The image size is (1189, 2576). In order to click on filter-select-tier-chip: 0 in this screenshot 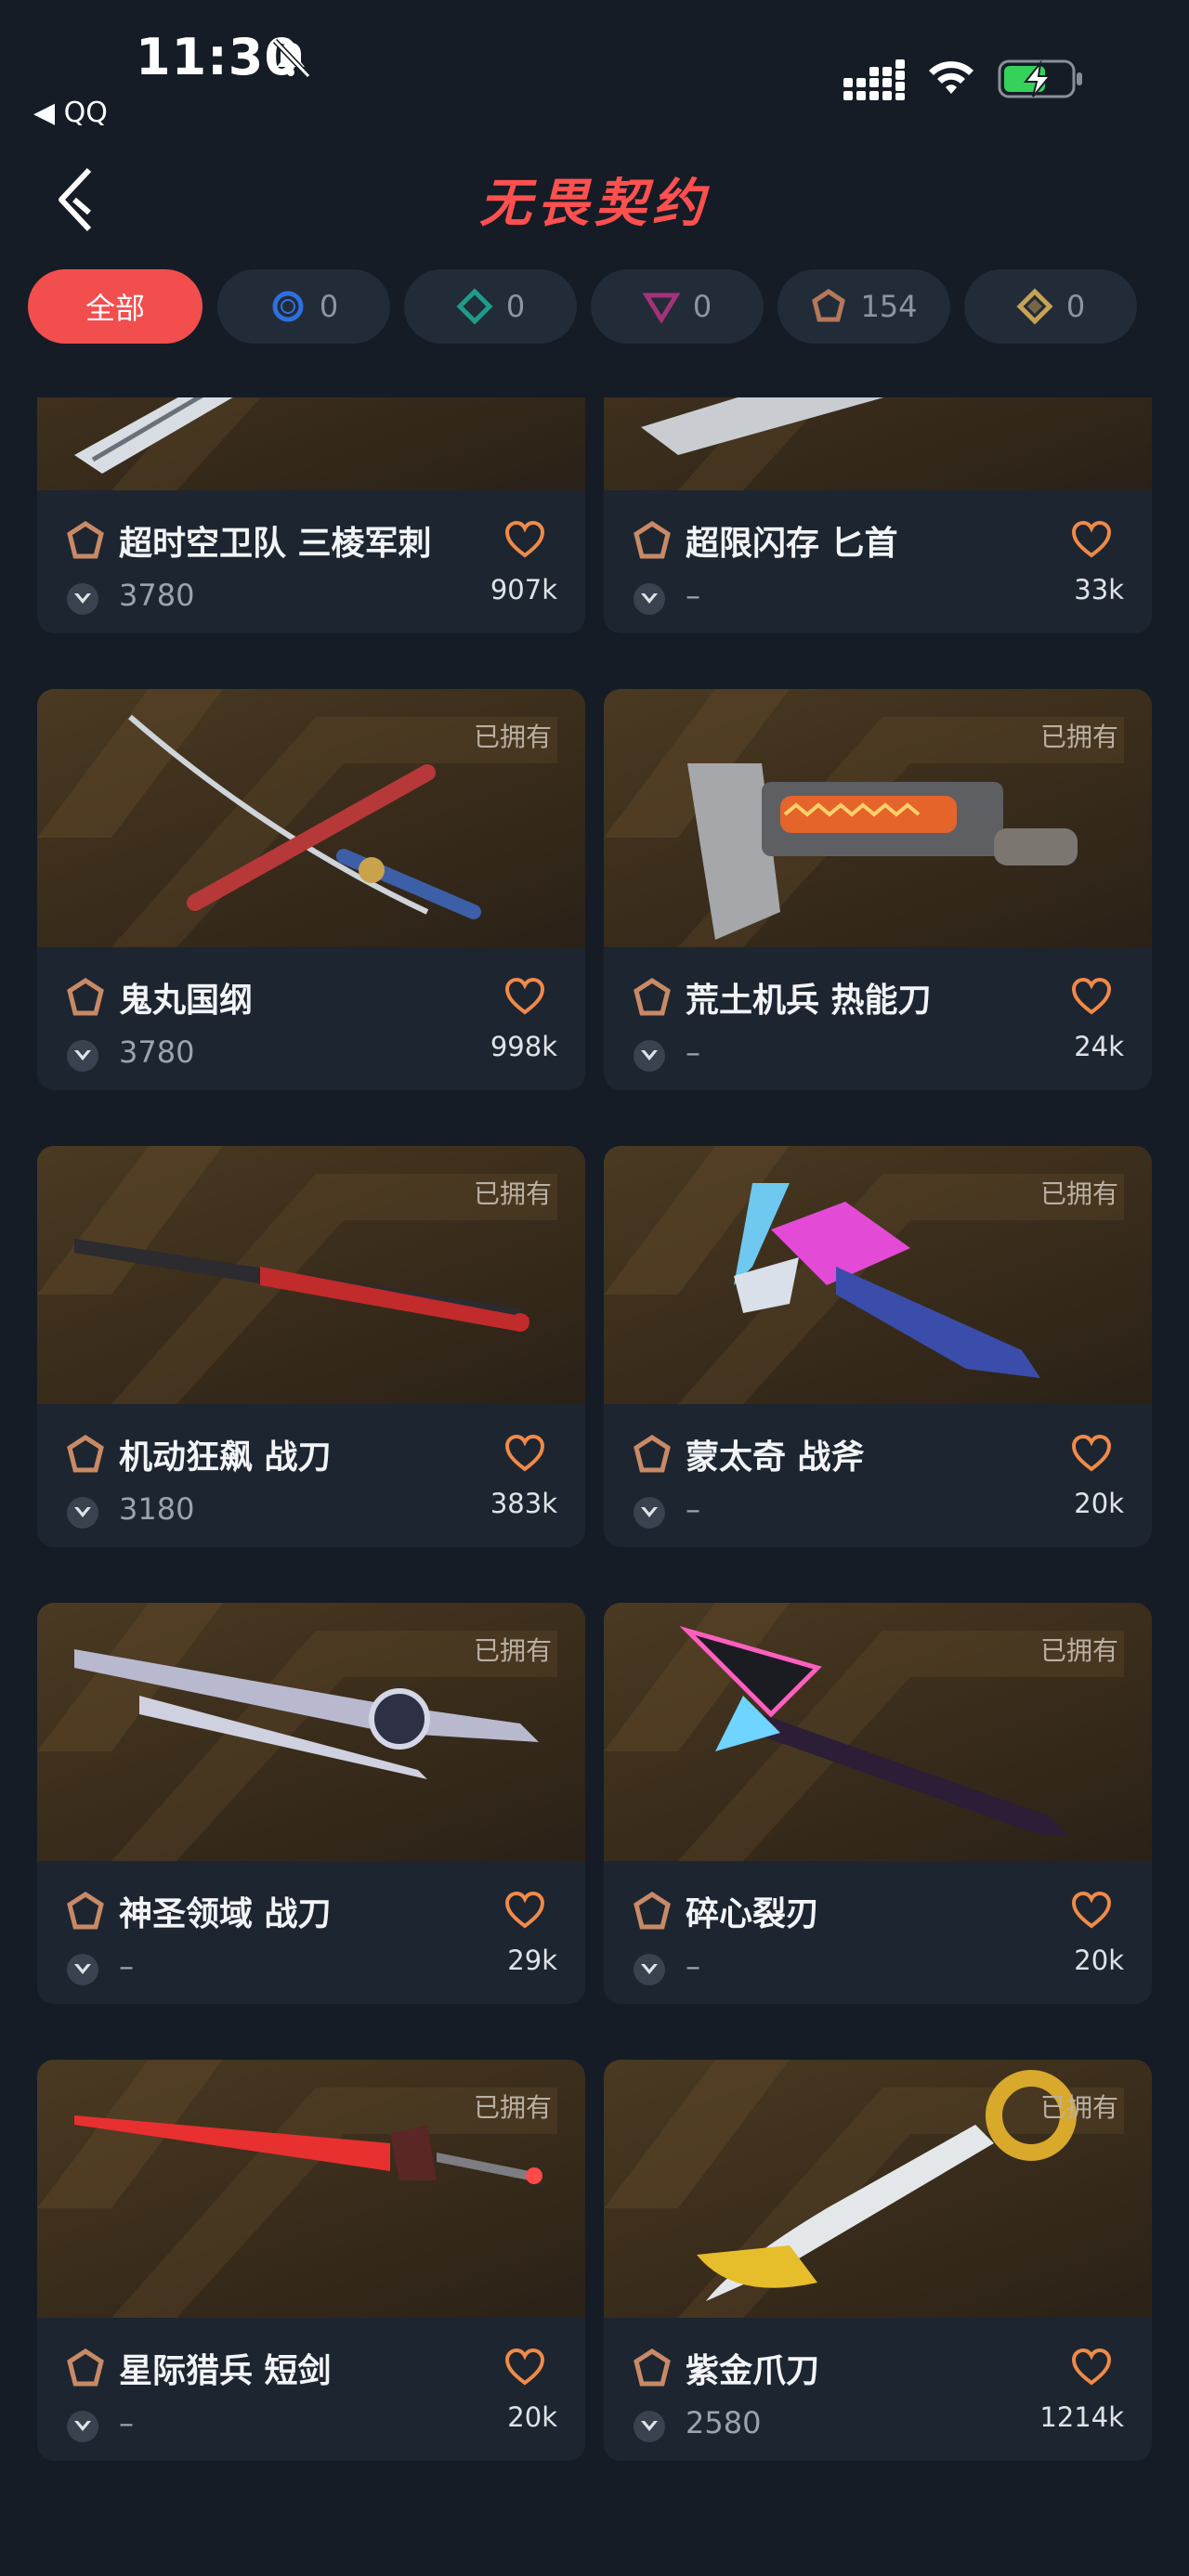, I will do `click(304, 307)`.